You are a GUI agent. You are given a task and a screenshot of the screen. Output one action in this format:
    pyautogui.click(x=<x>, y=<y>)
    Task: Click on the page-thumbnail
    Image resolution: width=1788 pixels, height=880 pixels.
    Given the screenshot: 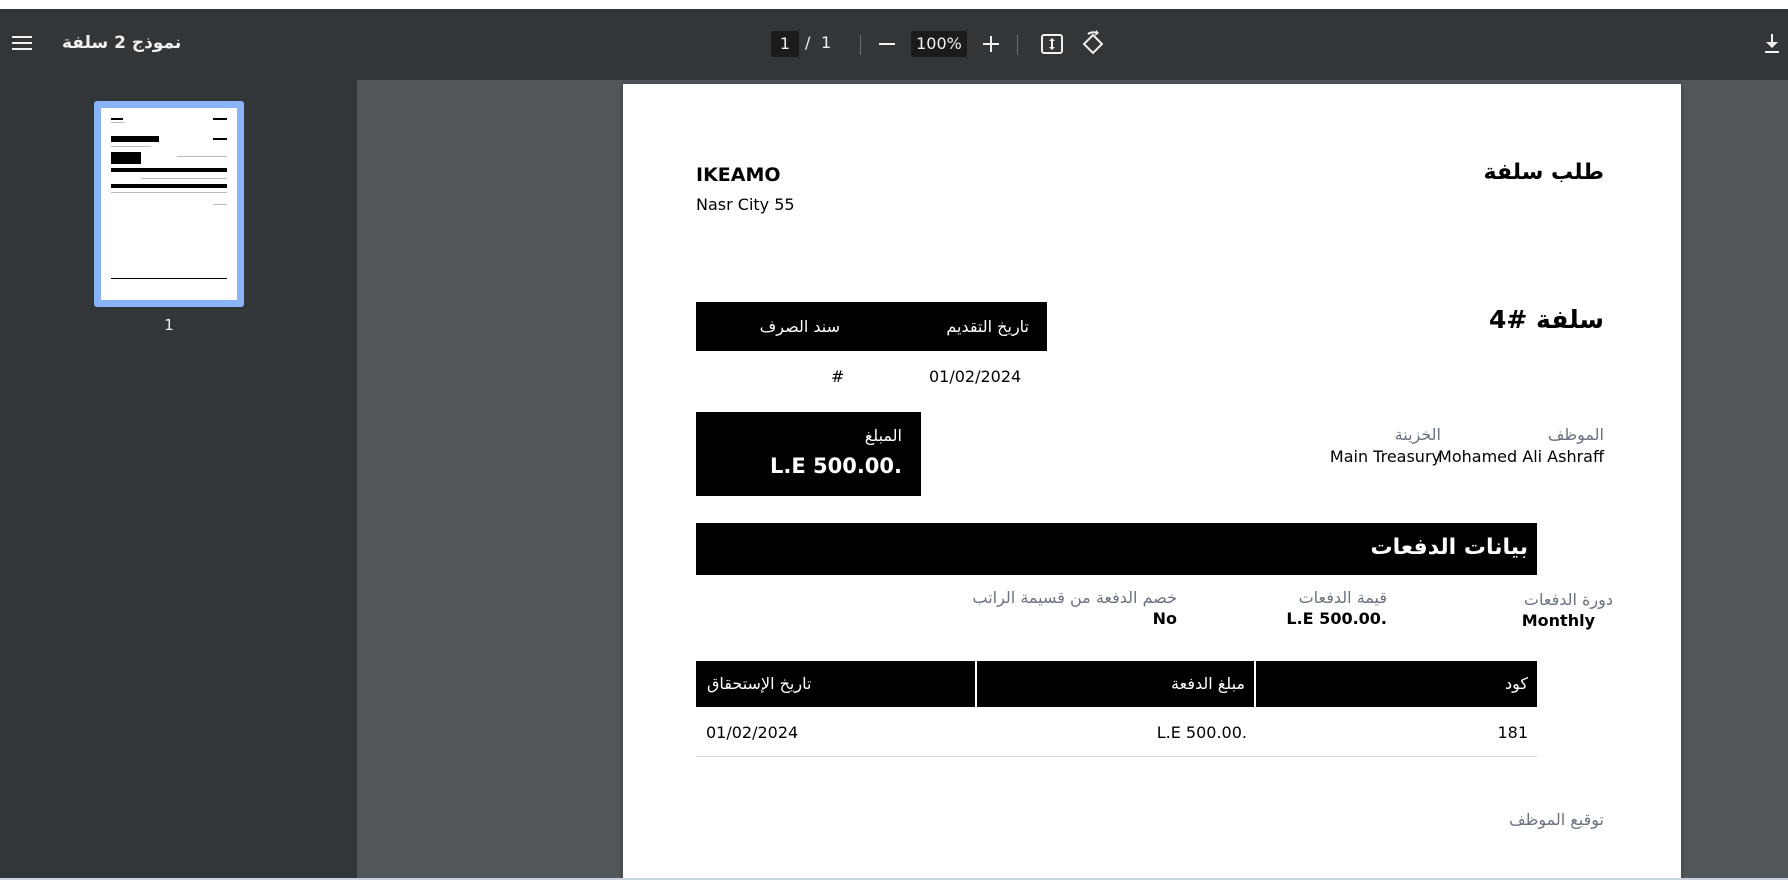 What is the action you would take?
    pyautogui.click(x=169, y=204)
    